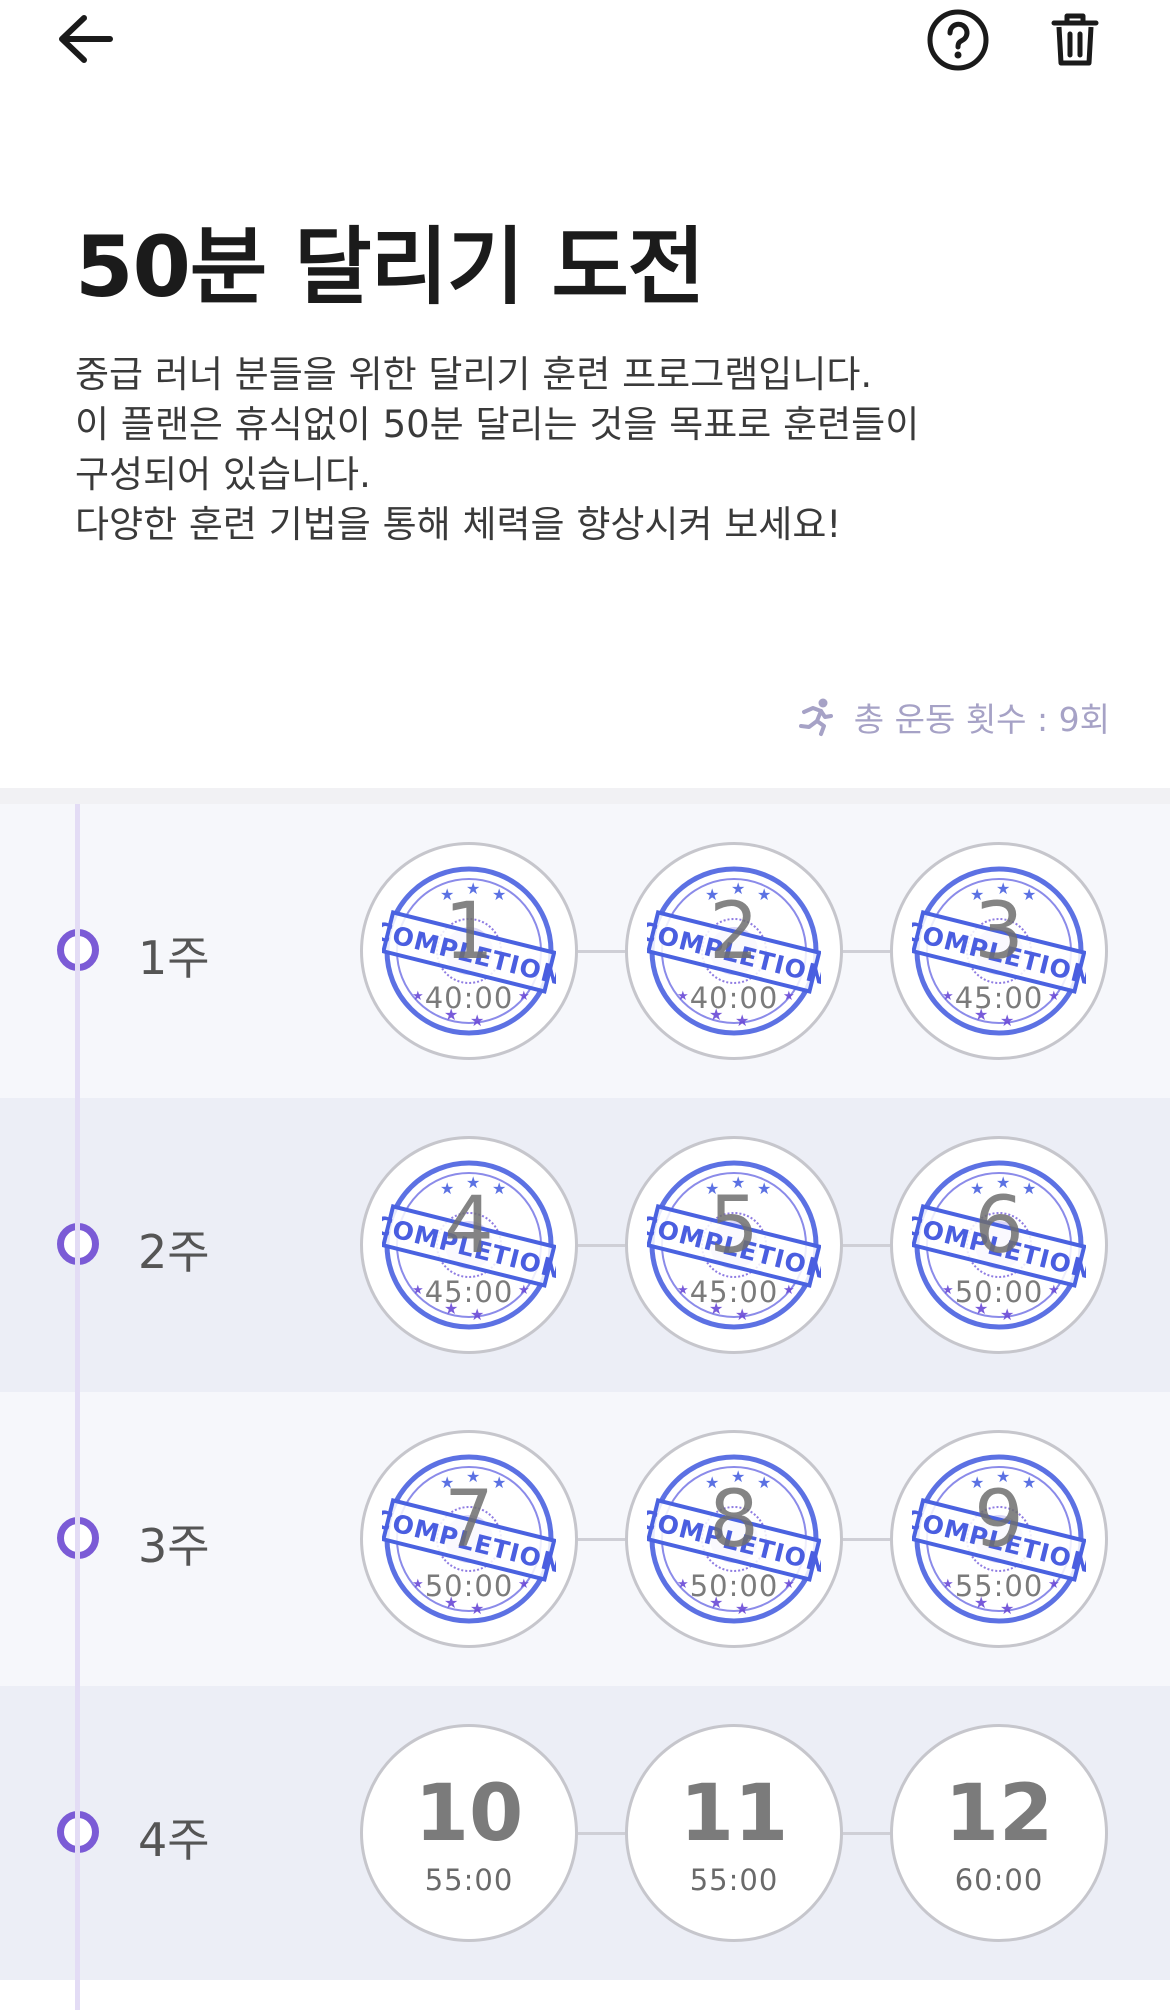  I want to click on back-button, so click(87, 38).